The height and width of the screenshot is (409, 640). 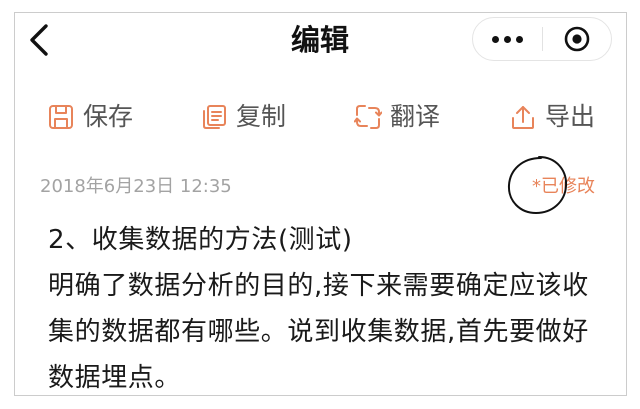 I want to click on export-icon, so click(x=523, y=117).